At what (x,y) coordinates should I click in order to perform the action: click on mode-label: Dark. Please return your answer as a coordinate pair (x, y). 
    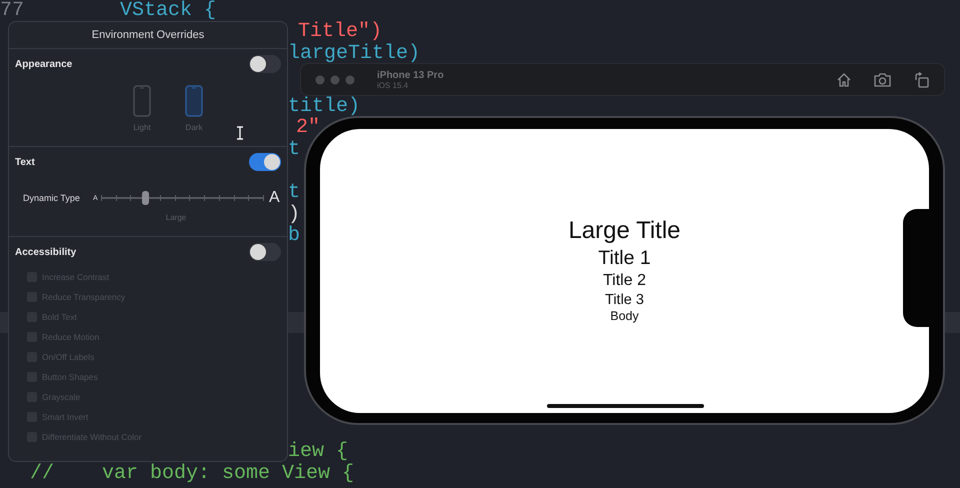
    Looking at the image, I should click on (194, 127).